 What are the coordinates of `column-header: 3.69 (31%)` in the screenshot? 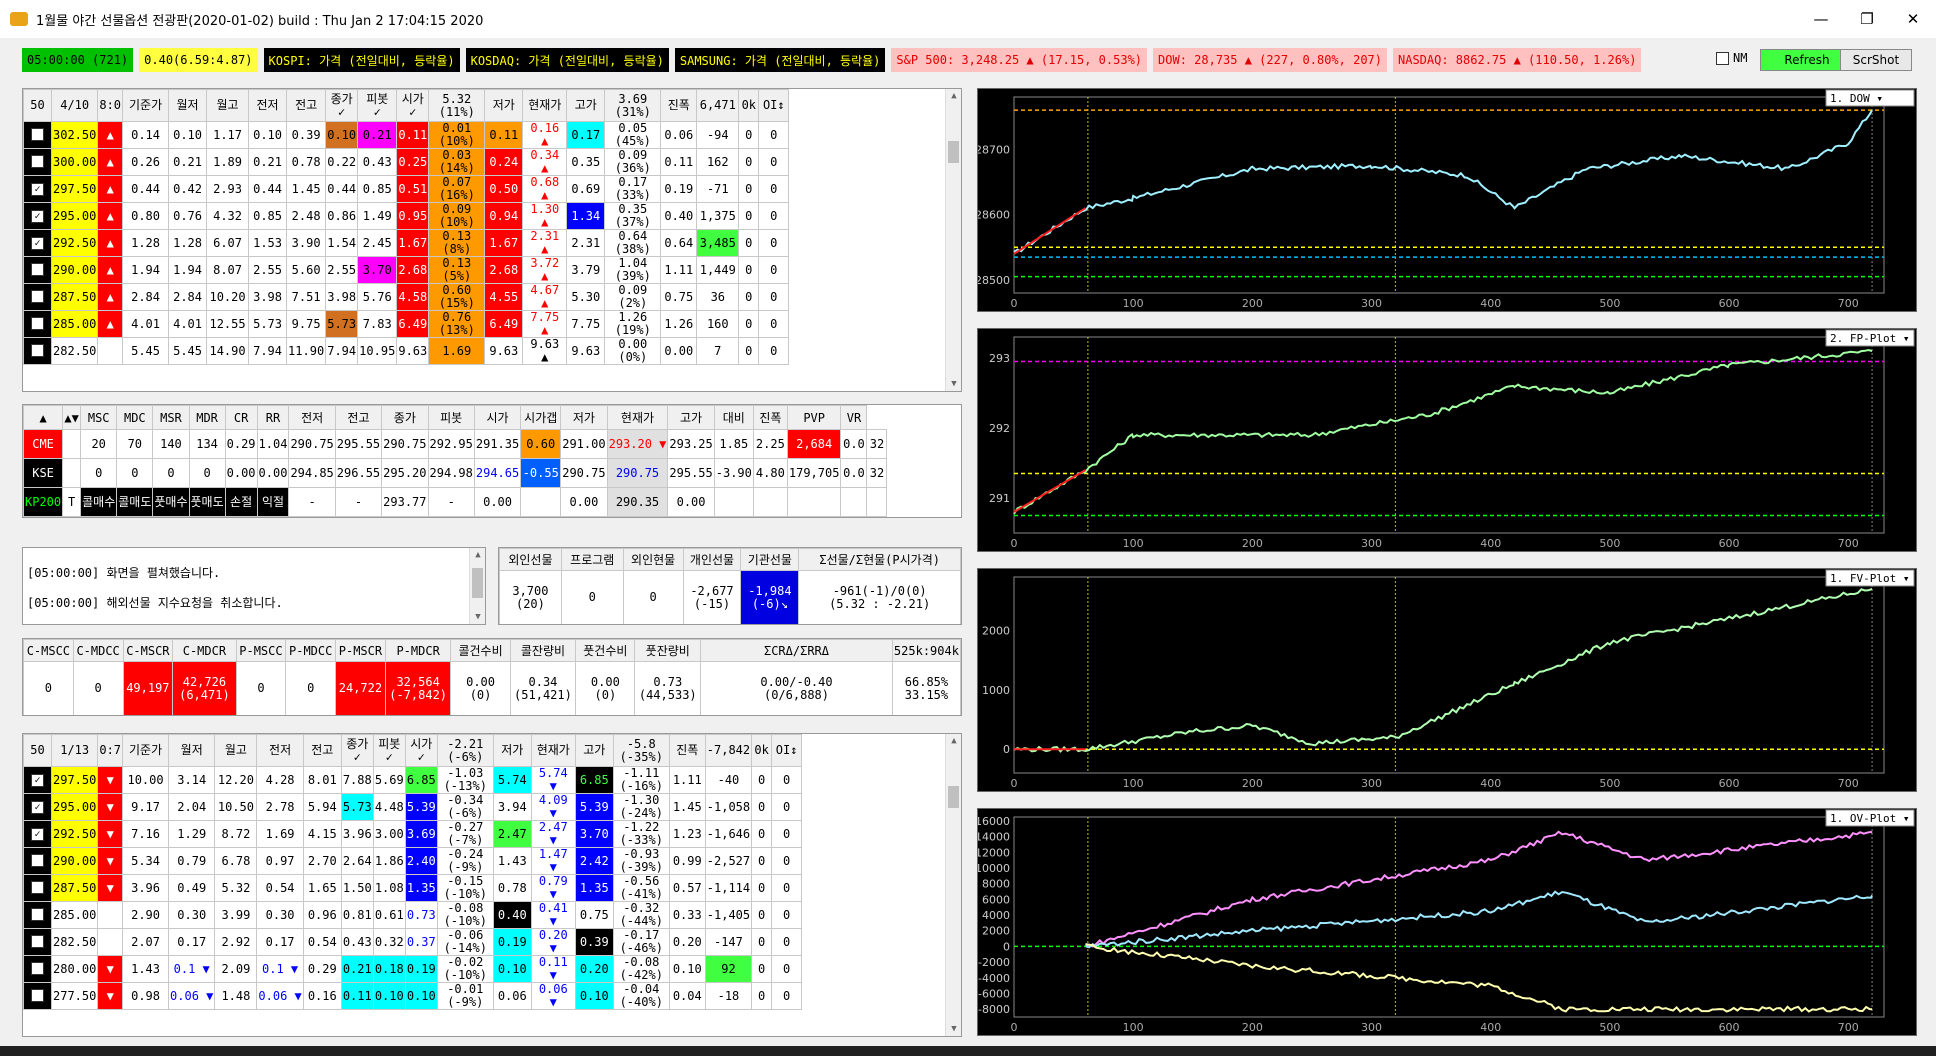 It's located at (633, 105).